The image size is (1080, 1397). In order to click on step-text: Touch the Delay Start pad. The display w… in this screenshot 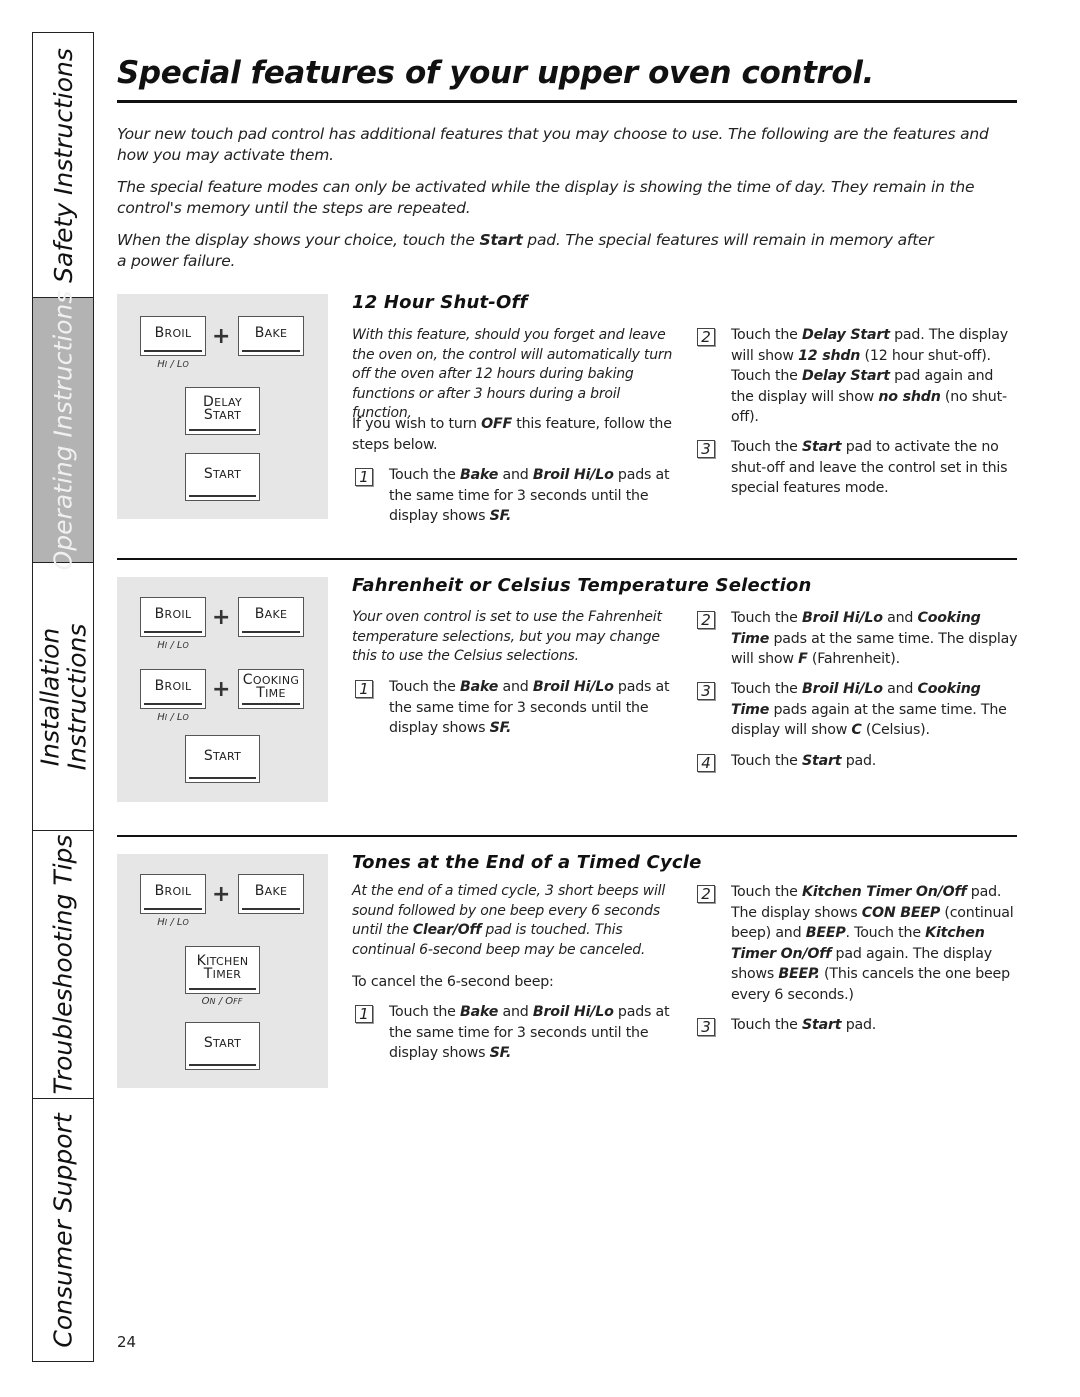, I will do `click(869, 376)`.